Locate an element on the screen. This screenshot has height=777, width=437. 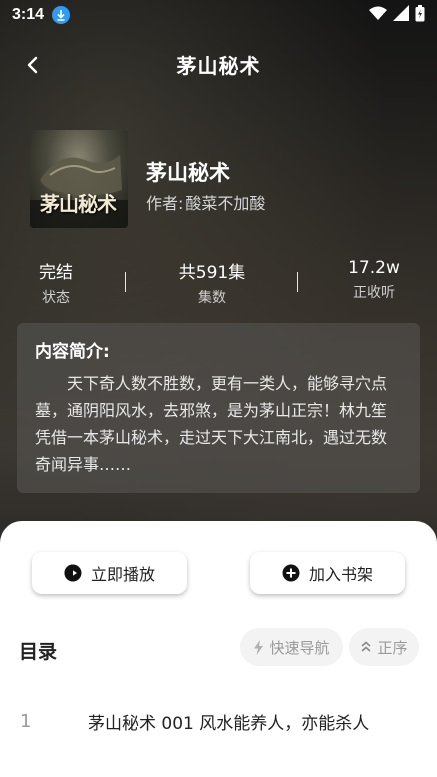
chapter-row: 1 茅山秘术 001 风水能养人，亦能杀人 is located at coordinates (218, 721).